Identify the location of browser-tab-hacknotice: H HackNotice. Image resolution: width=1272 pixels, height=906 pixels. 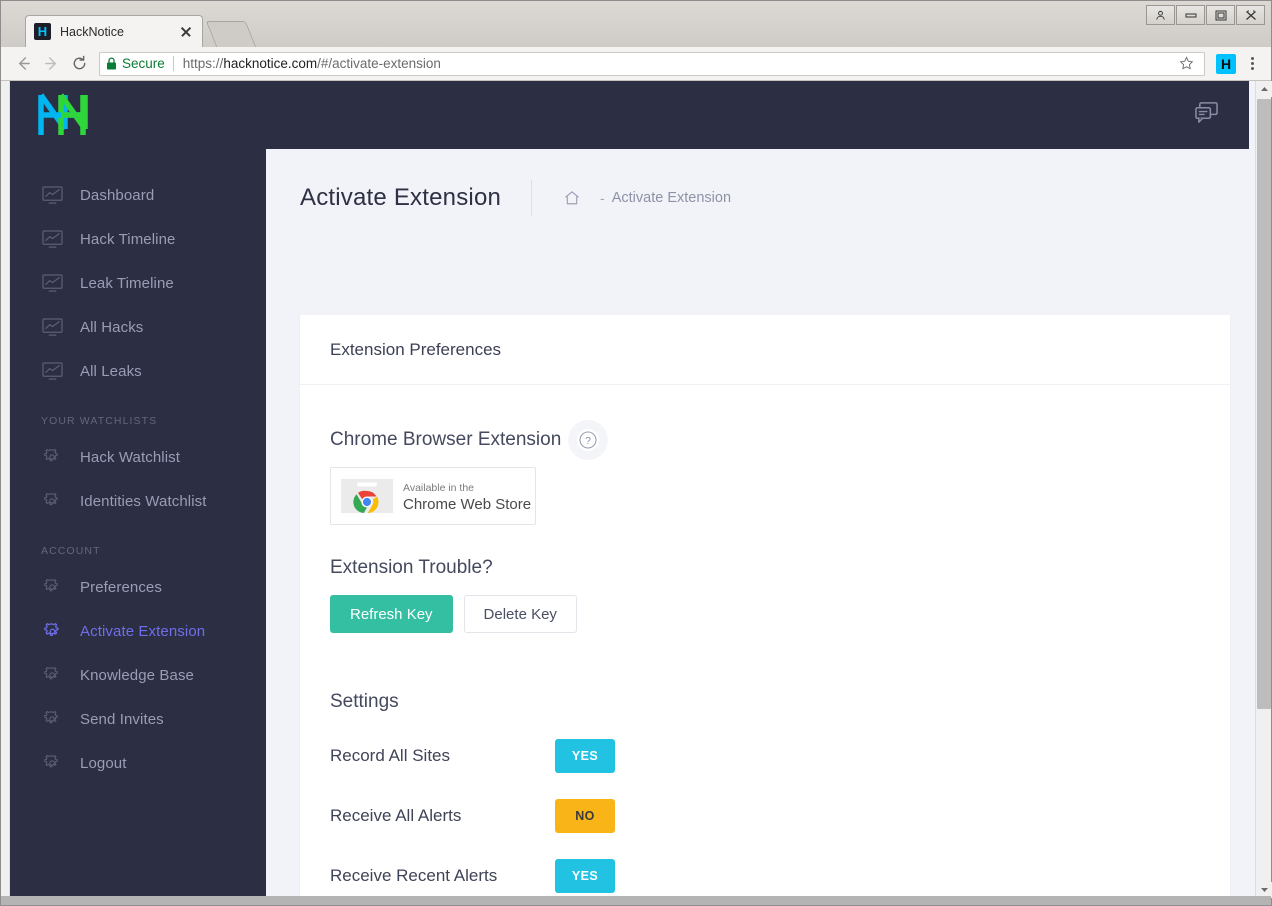
(114, 31).